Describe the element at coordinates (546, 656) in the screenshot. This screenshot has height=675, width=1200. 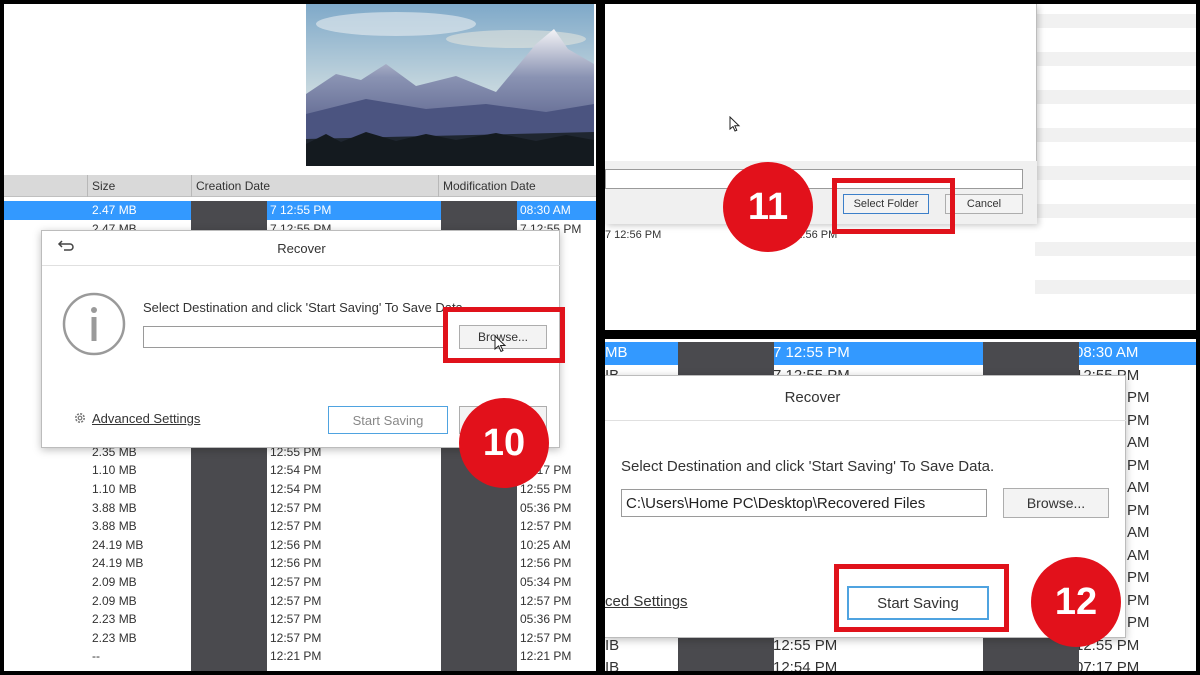
I see `cell-modified: 12:21 PM` at that location.